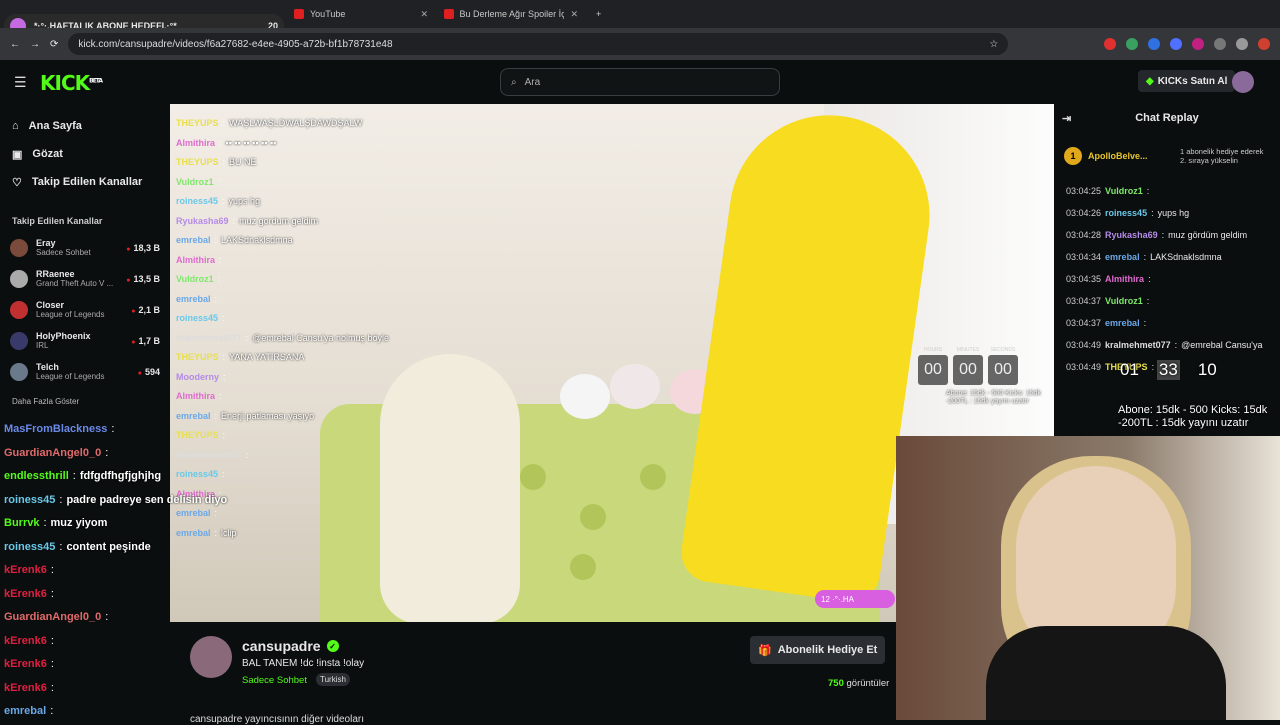  I want to click on language-tag: Turkish, so click(333, 679).